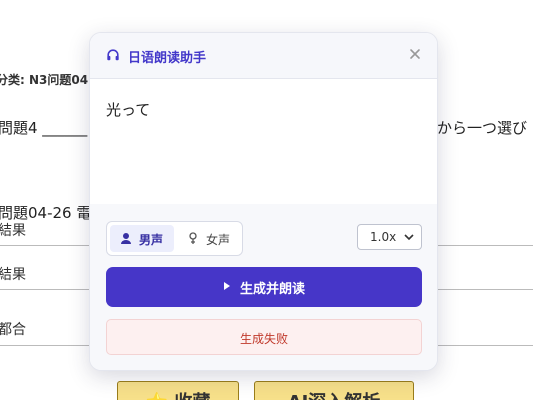  Describe the element at coordinates (334, 390) in the screenshot. I see `ai-analysis-button: AI深入解析` at that location.